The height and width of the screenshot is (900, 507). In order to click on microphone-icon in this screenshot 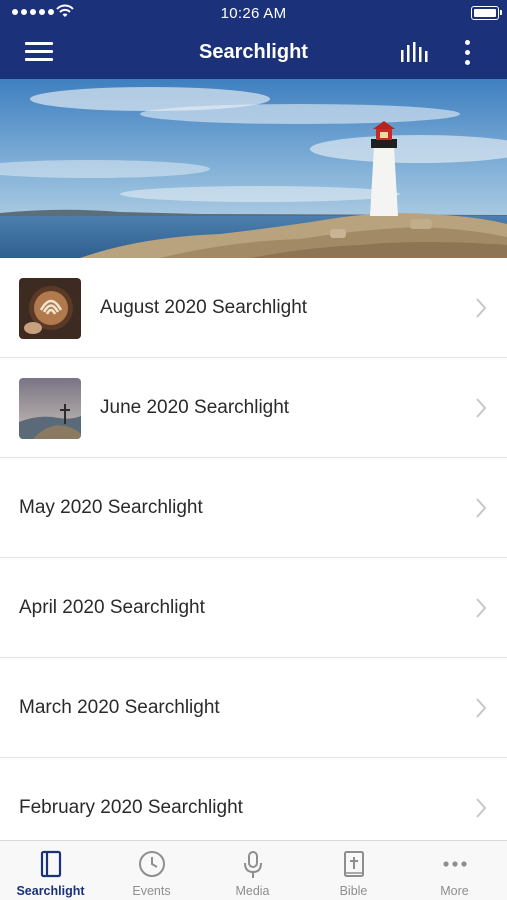, I will do `click(252, 864)`.